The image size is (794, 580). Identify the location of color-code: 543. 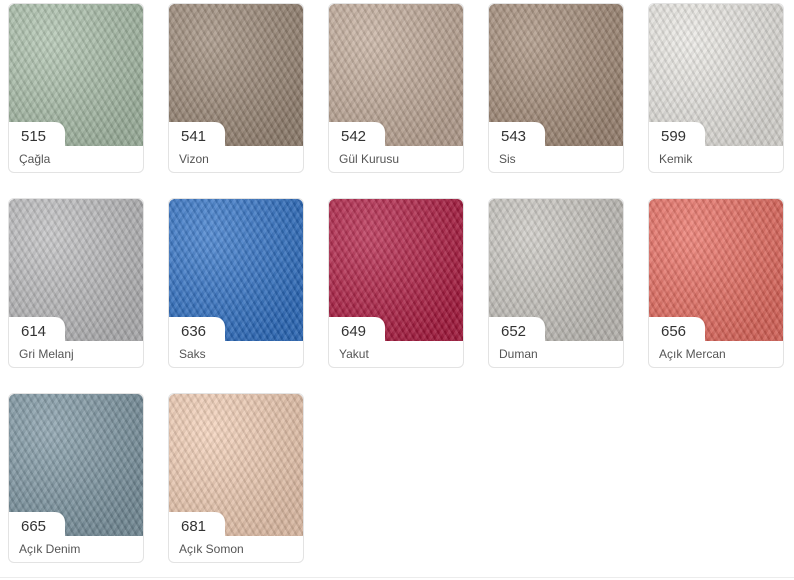
(517, 136).